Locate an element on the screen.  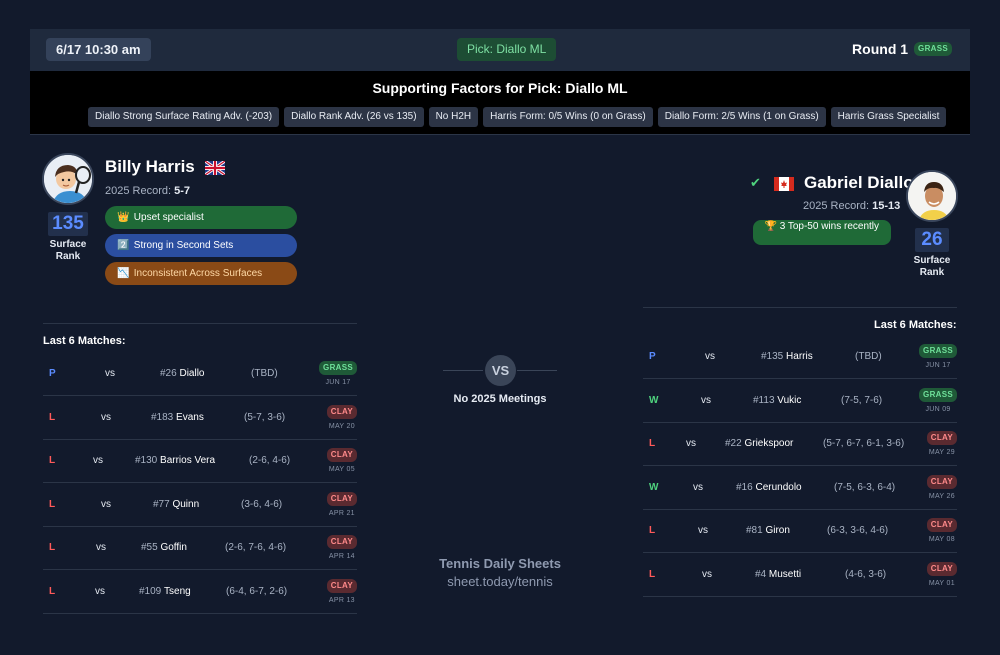
match-date: APR 21 is located at coordinates (341, 513).